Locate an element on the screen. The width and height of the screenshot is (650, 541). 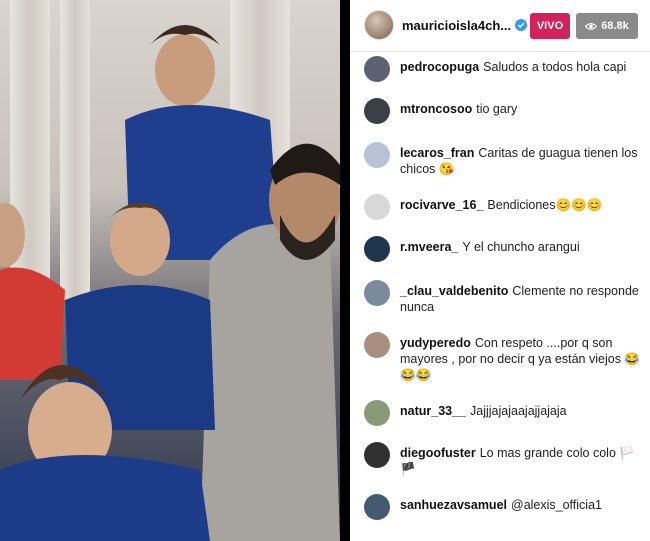
comment-text: @alexis_officia1 is located at coordinates (556, 505).